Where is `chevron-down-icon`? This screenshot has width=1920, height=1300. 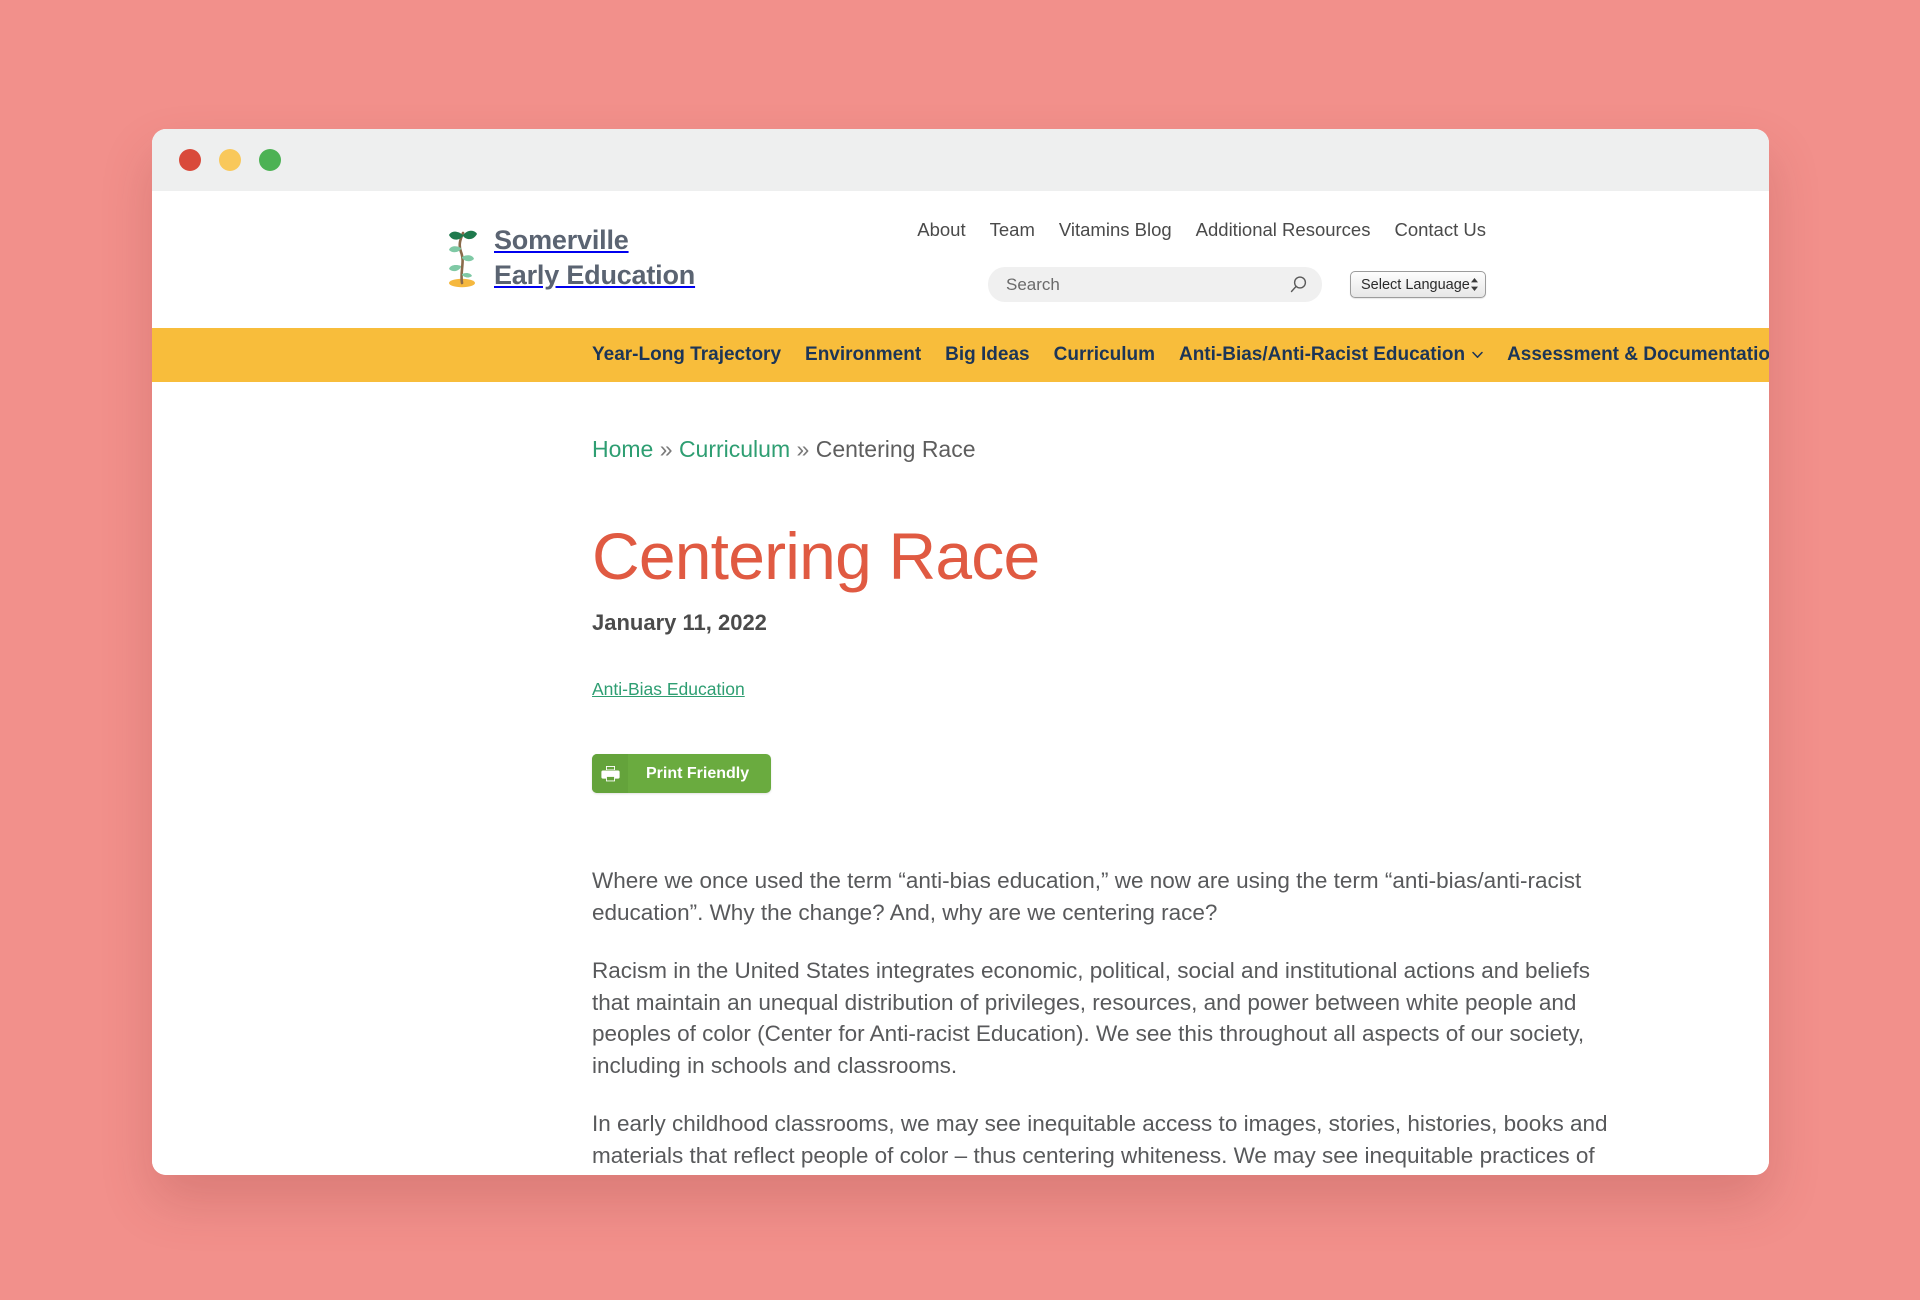 chevron-down-icon is located at coordinates (1477, 354).